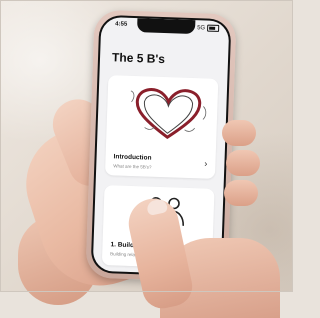 The image size is (320, 318). Describe the element at coordinates (122, 245) in the screenshot. I see `card-build-title: 1. Build` at that location.